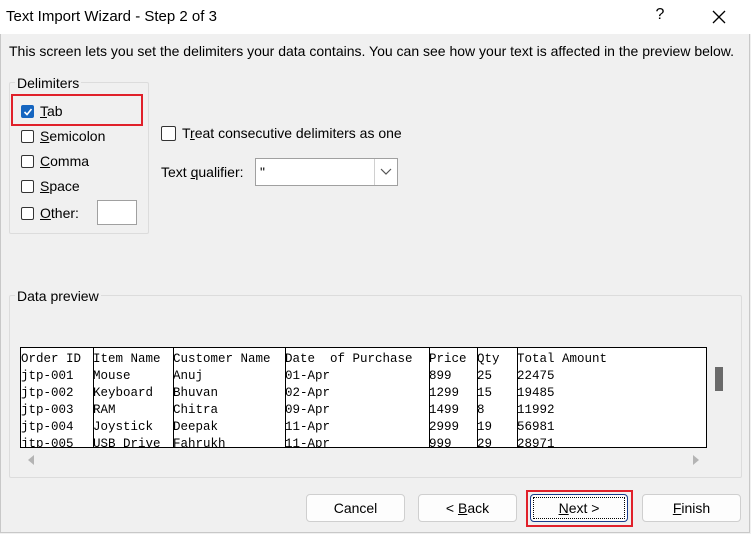 The image size is (751, 534). What do you see at coordinates (536, 376) in the screenshot?
I see `preview-cell: 22475` at bounding box center [536, 376].